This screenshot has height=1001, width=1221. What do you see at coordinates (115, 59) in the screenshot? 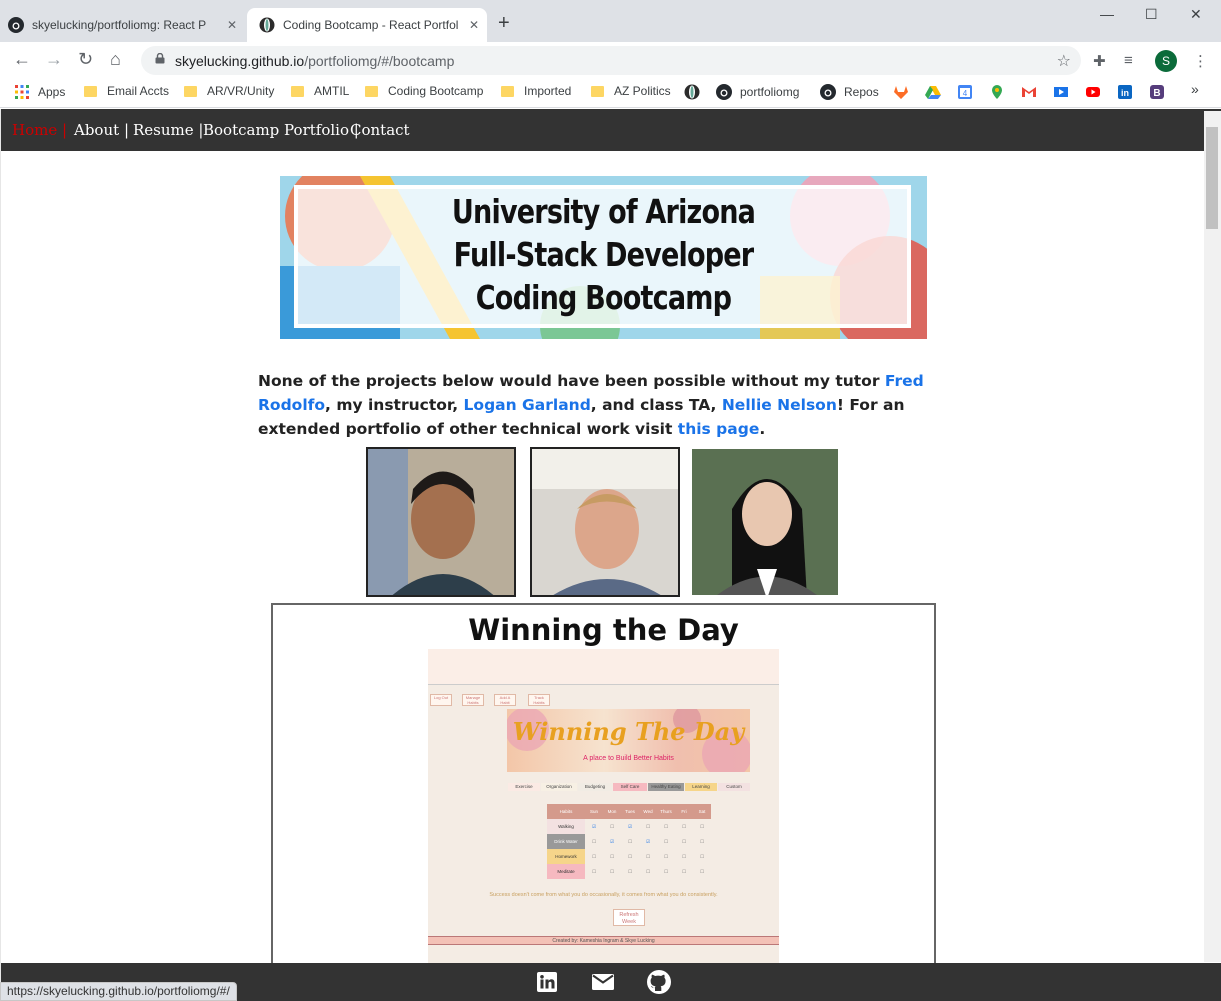
I see `home-icon: ⌂` at bounding box center [115, 59].